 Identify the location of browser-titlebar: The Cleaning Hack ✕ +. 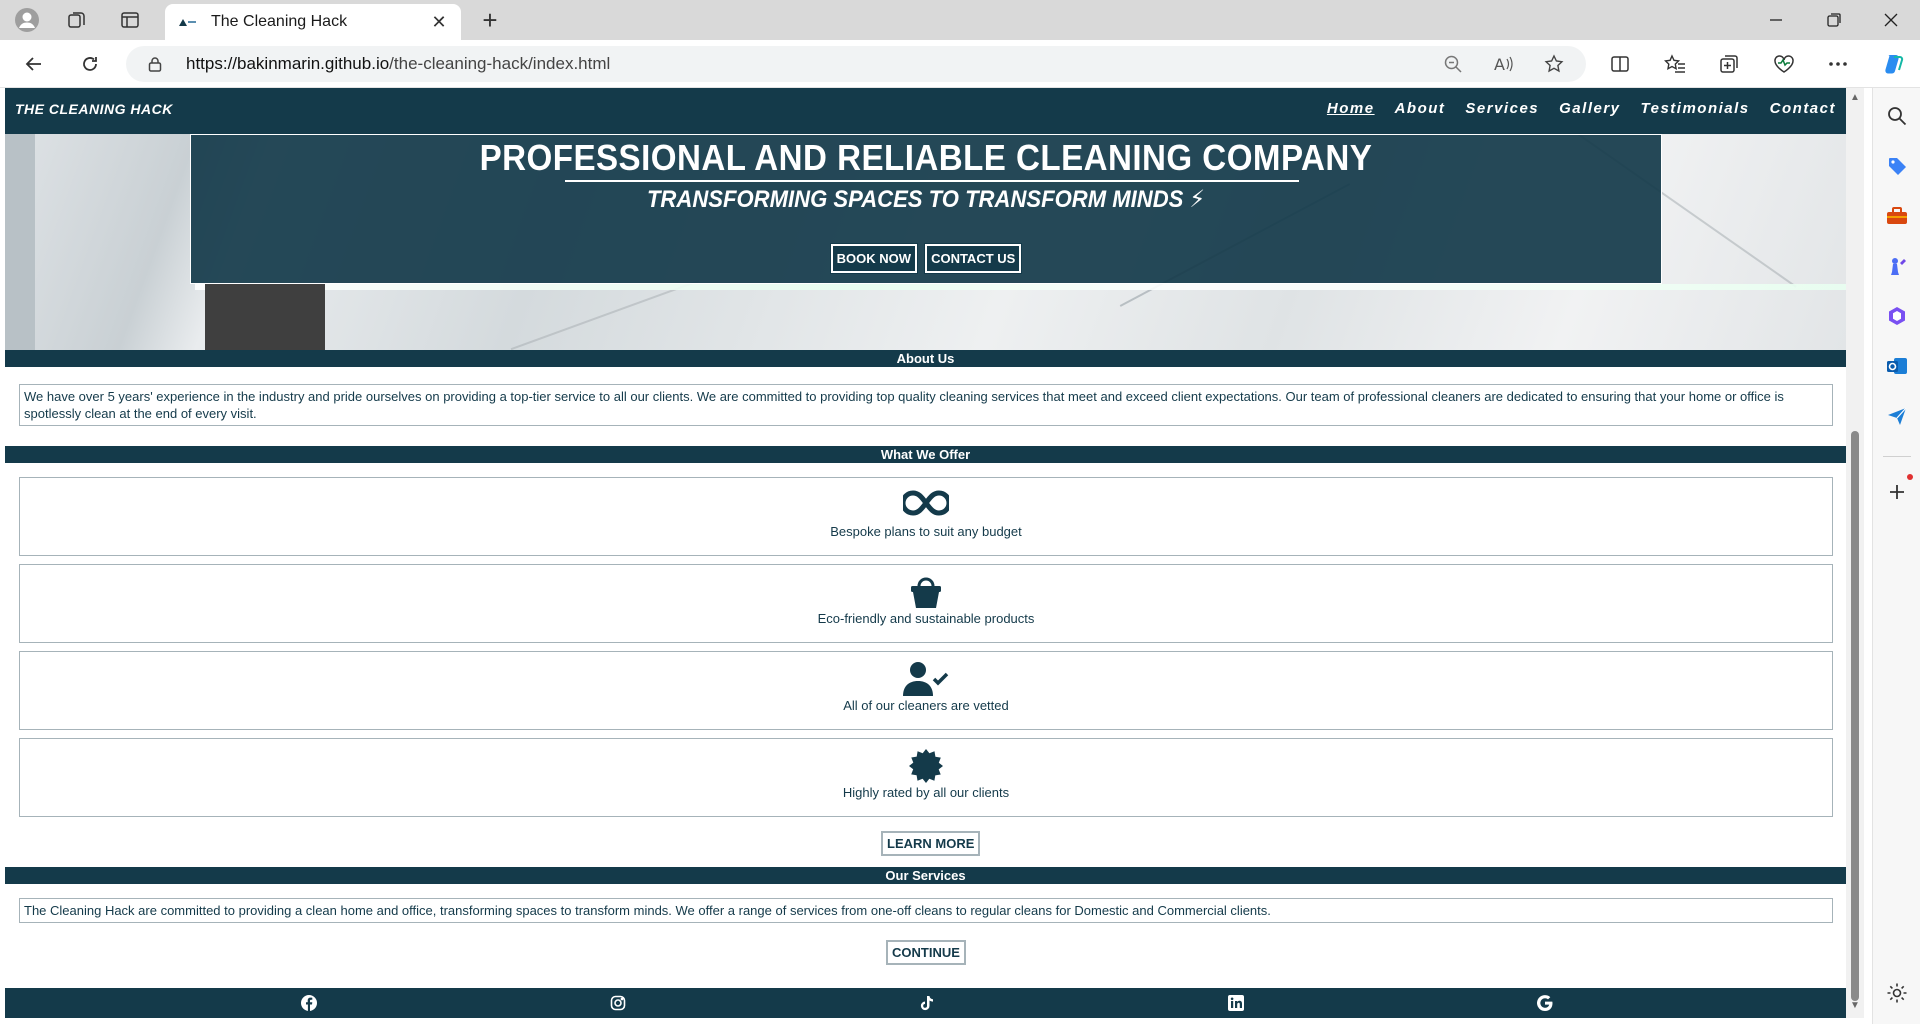
(960, 20).